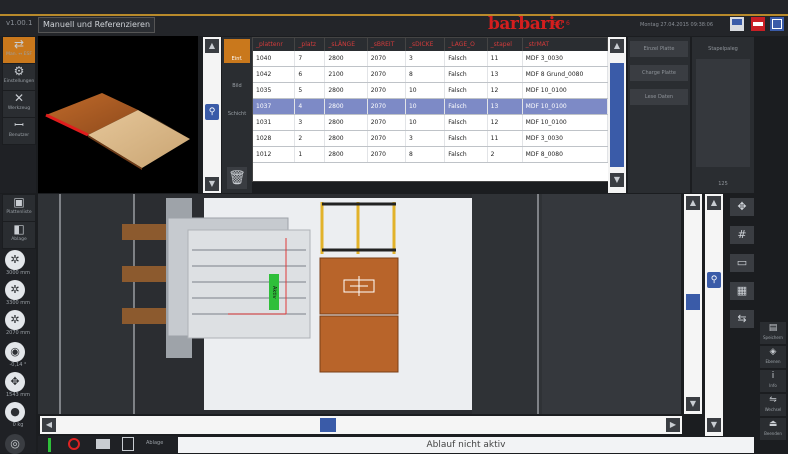  I want to click on save-button: ▤ Speichern, so click(773, 333).